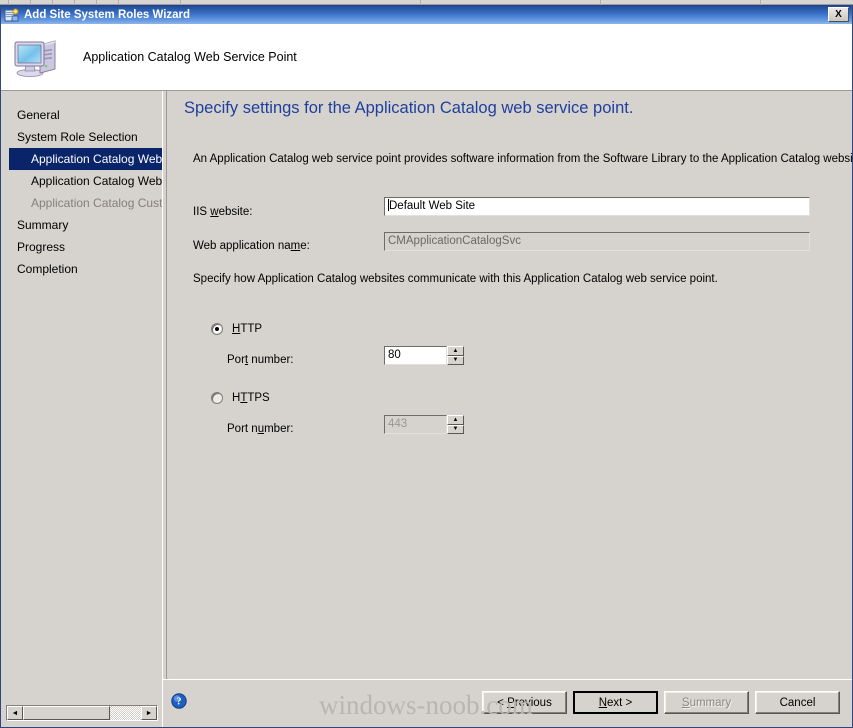 The image size is (853, 728). I want to click on sidebar-item-completion: Completion, so click(81, 269).